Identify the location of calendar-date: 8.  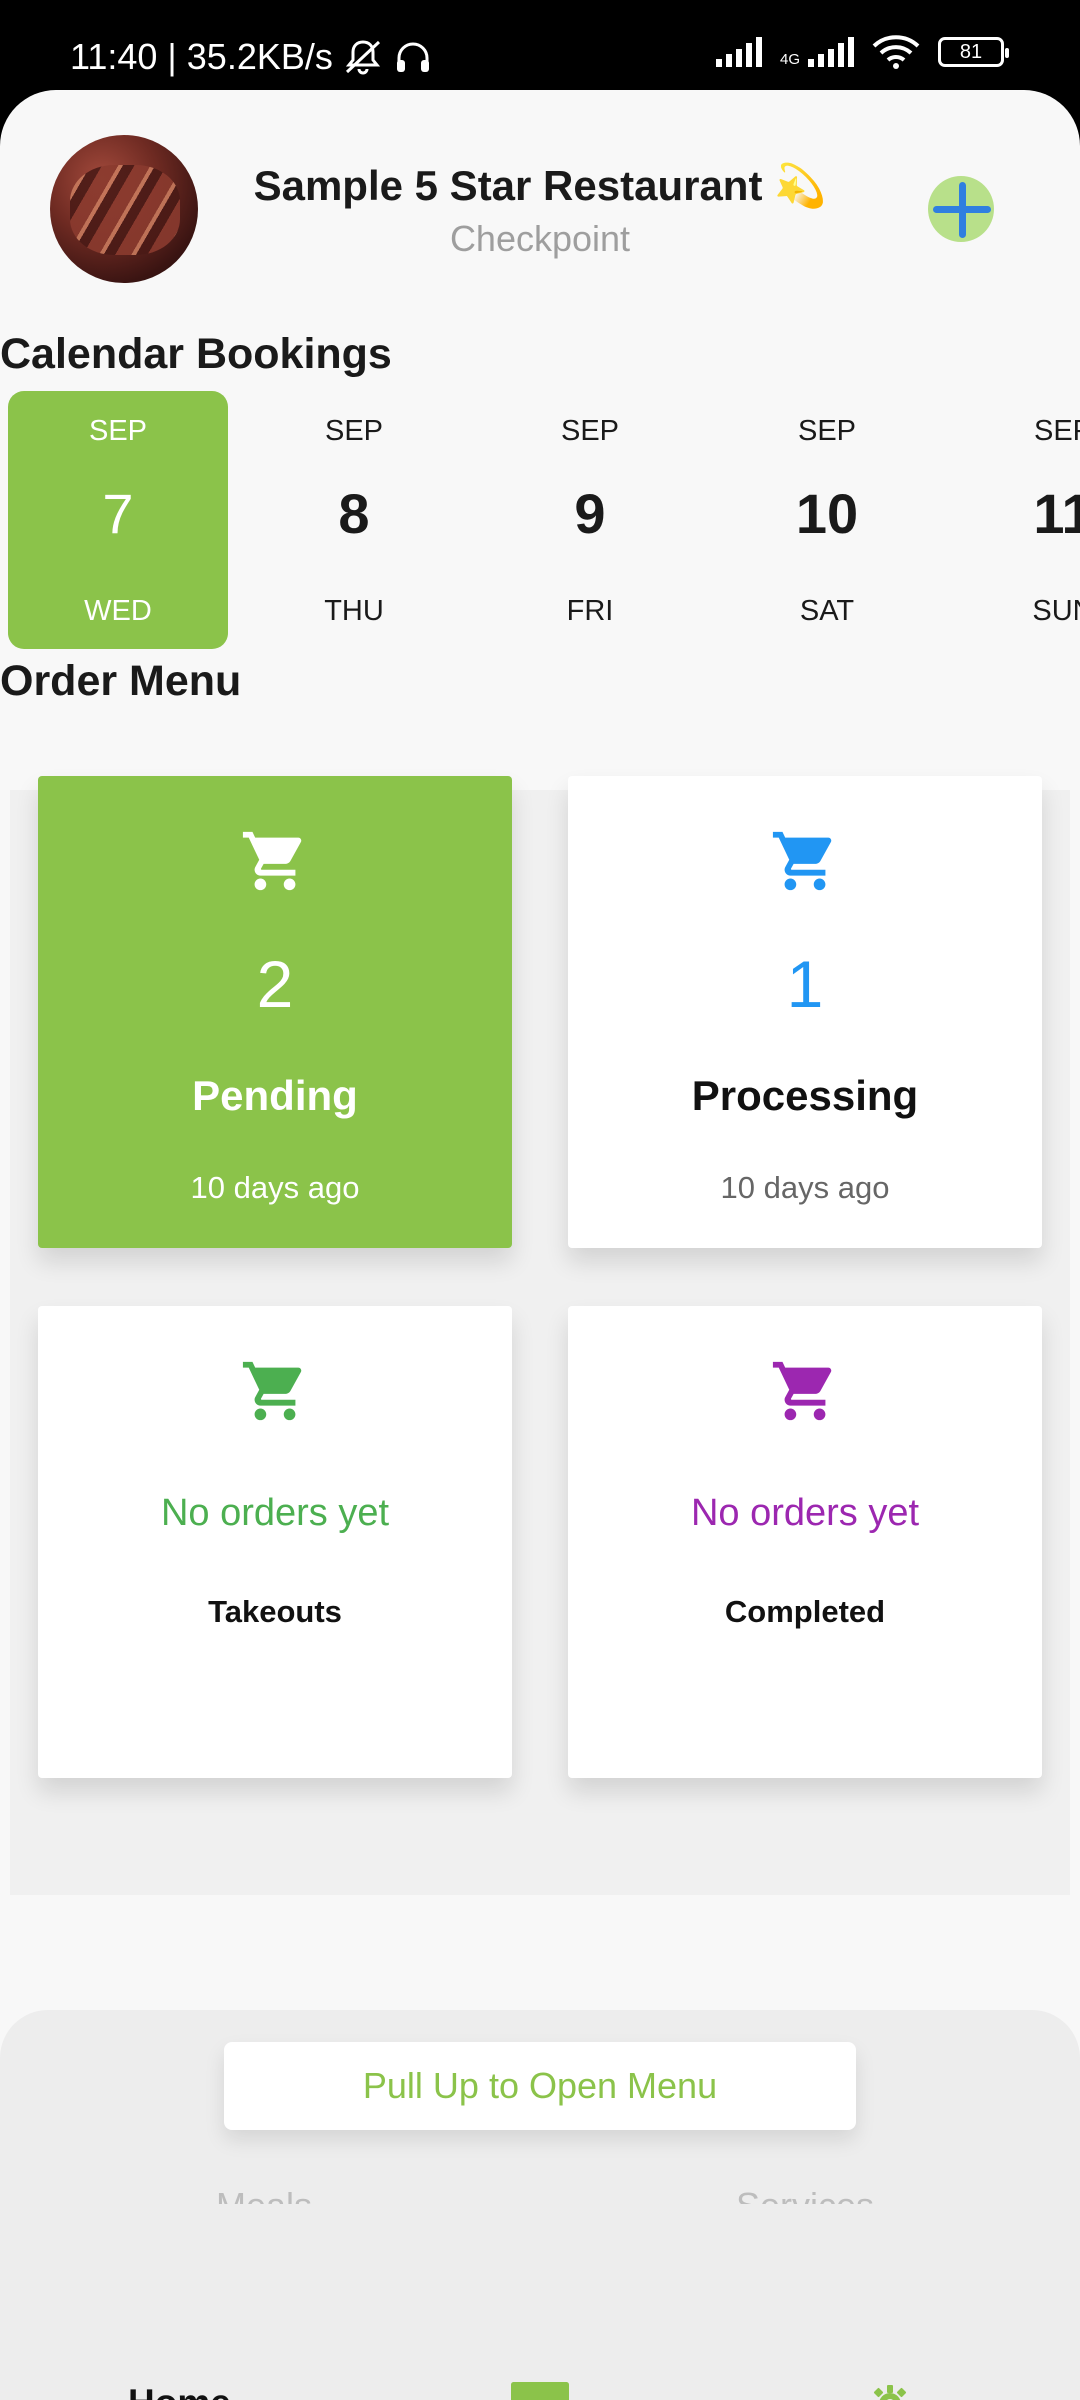
(354, 513).